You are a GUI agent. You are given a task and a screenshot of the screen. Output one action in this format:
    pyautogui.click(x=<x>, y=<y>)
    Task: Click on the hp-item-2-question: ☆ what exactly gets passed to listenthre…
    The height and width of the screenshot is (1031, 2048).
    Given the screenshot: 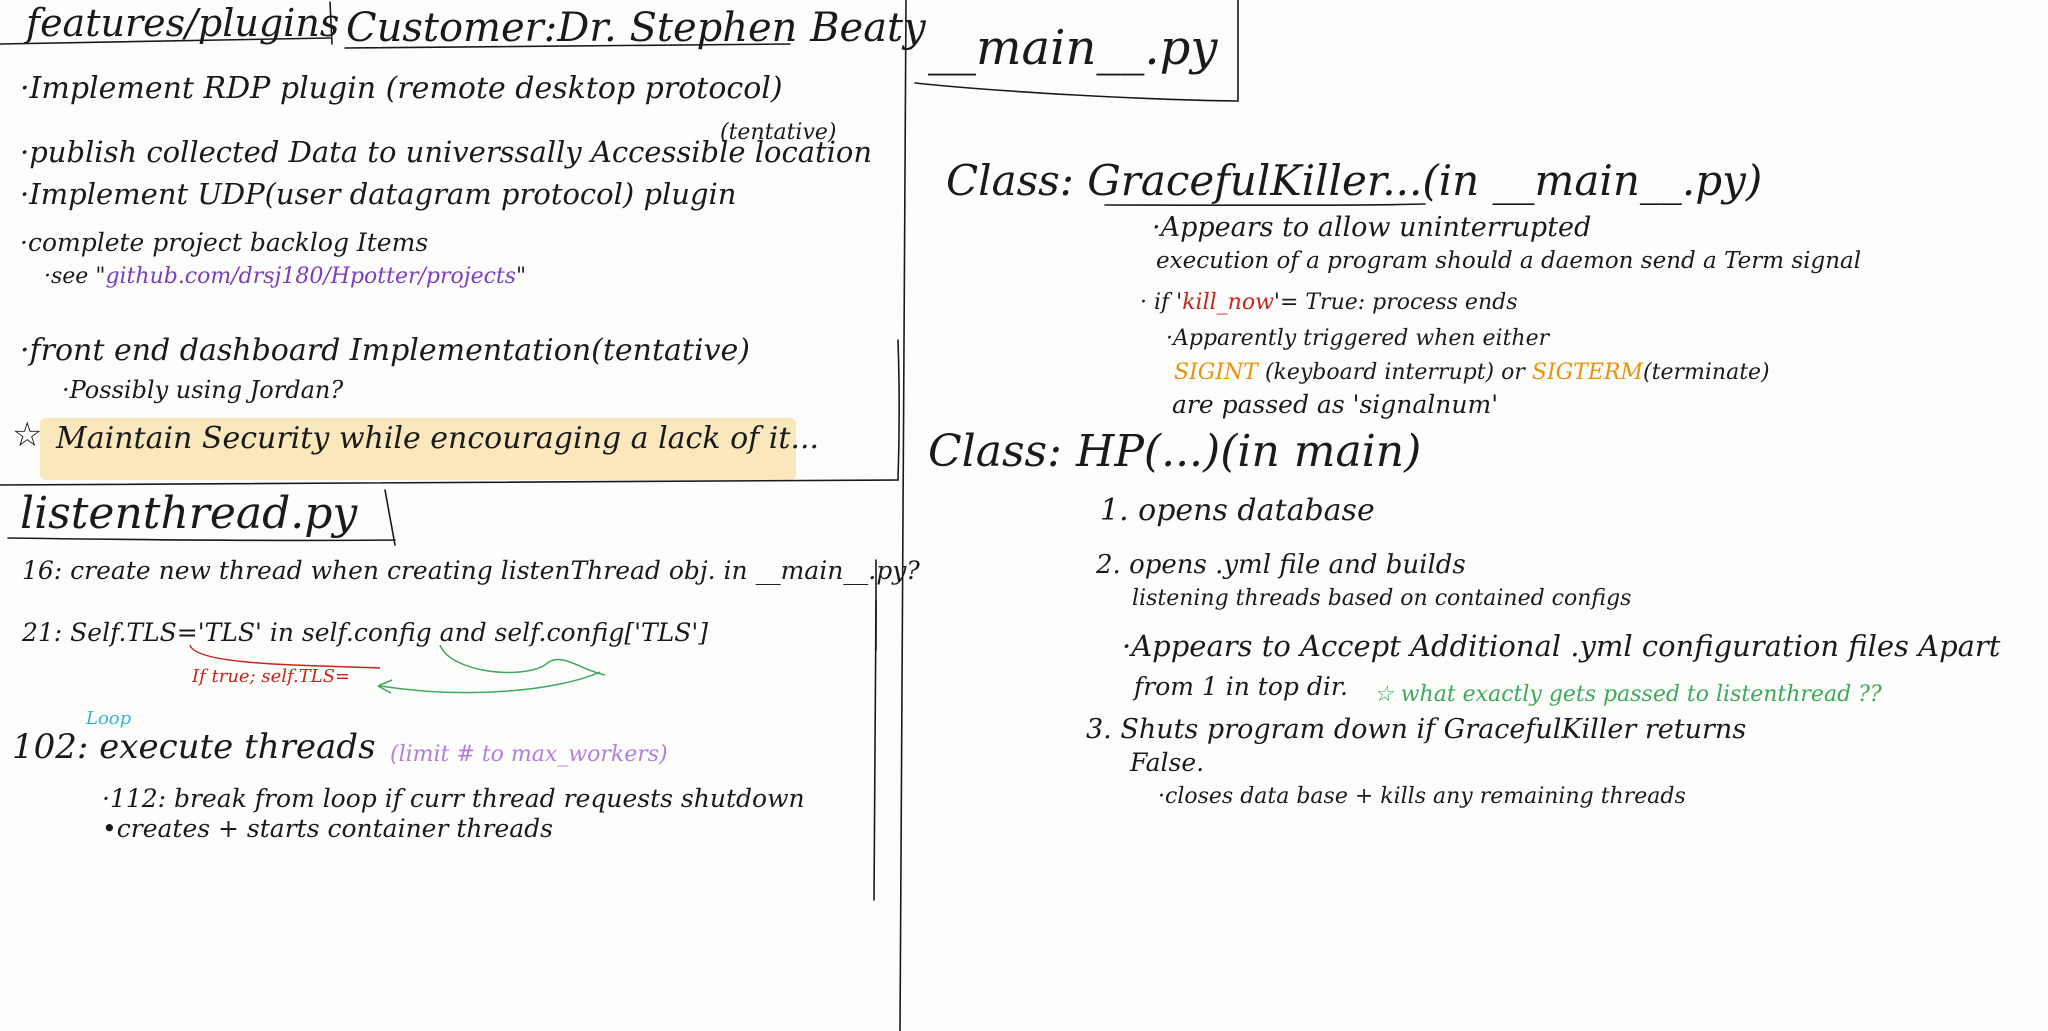 What is the action you would take?
    pyautogui.click(x=1628, y=694)
    